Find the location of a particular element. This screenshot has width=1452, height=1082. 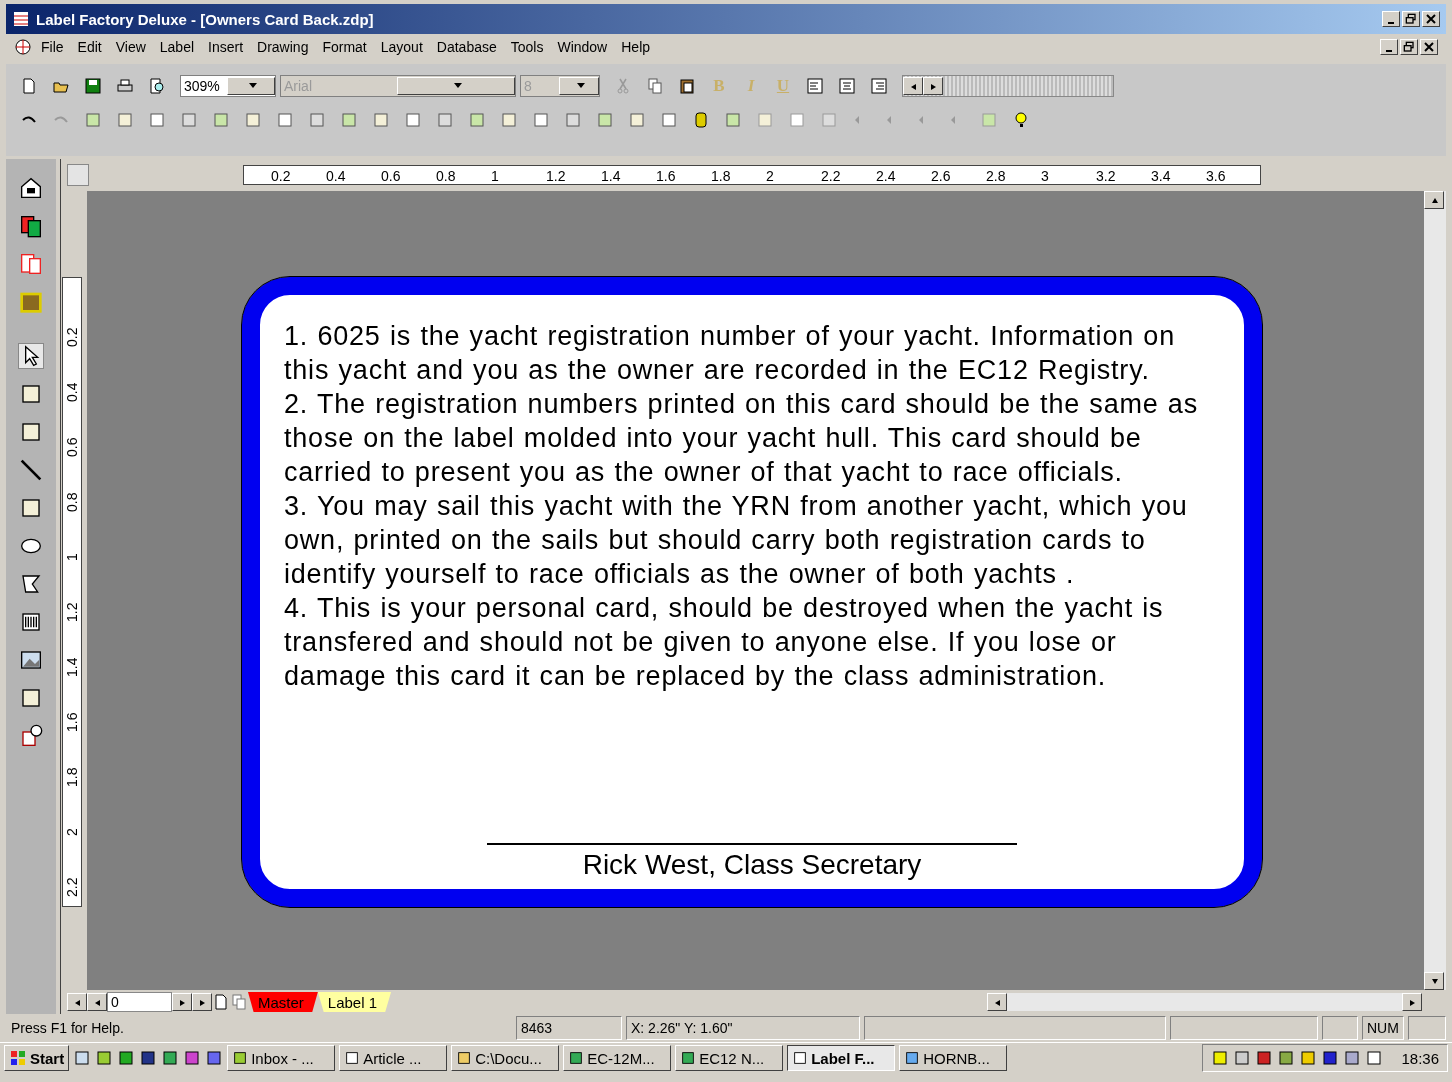

sheet-tab: Master is located at coordinates (283, 1002).